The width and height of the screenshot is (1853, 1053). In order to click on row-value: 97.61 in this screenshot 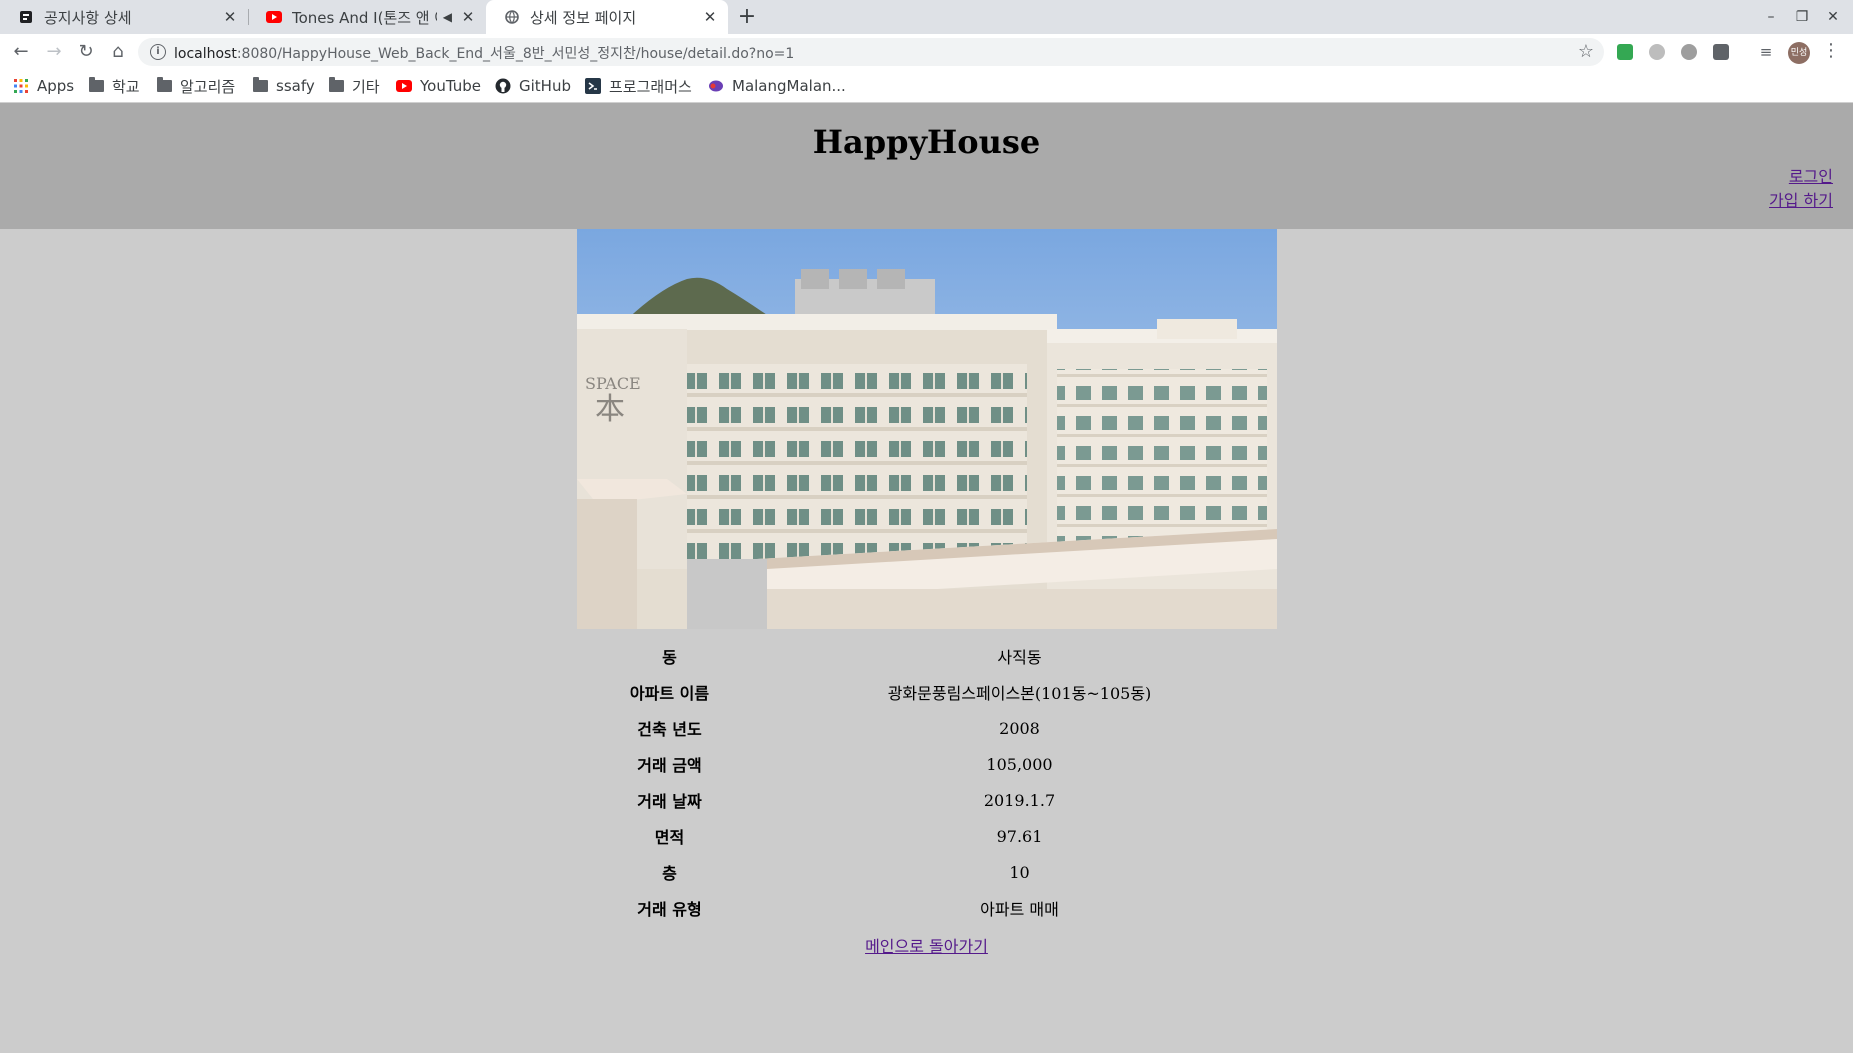, I will do `click(1019, 836)`.